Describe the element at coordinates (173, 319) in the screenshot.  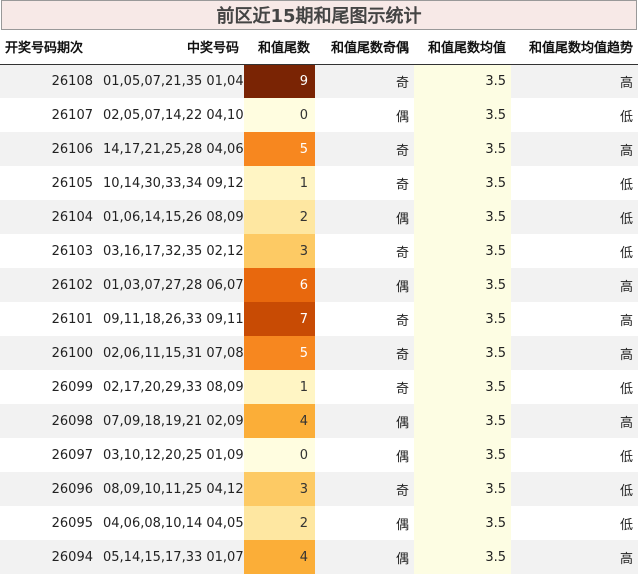
I see `cell-numbers: 09,11,18,26,33 09,11` at that location.